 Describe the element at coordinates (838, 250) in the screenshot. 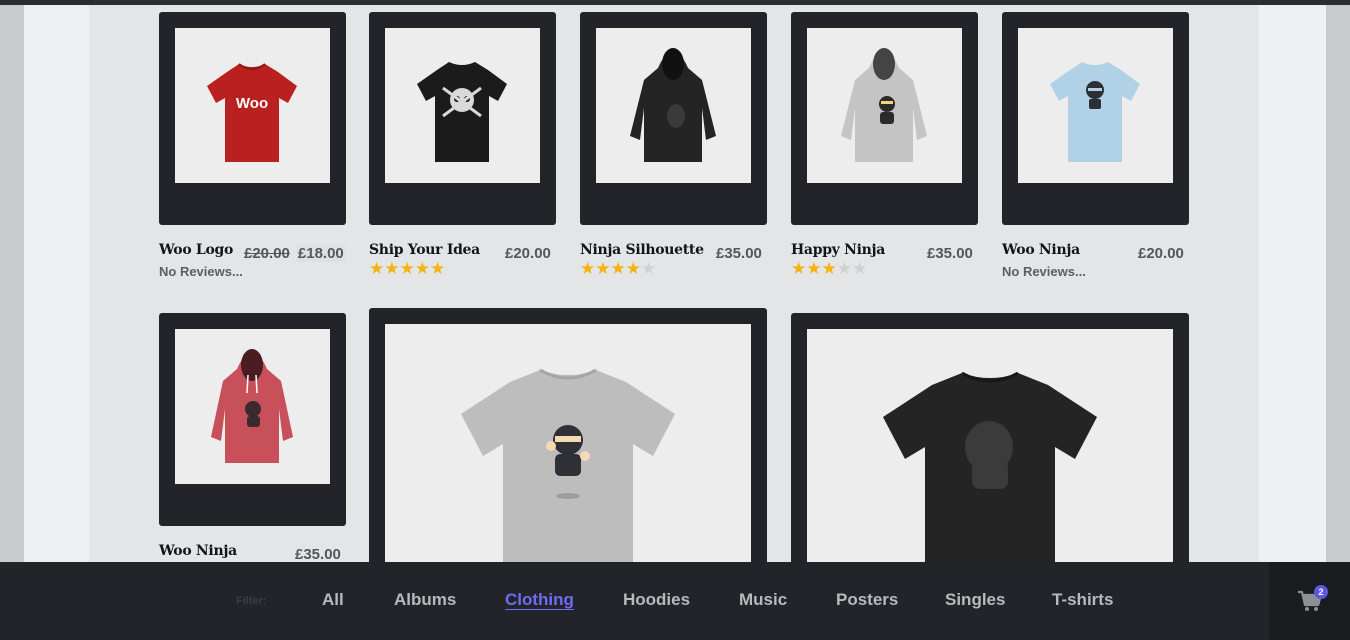

I see `product-name: Happy Ninja` at that location.